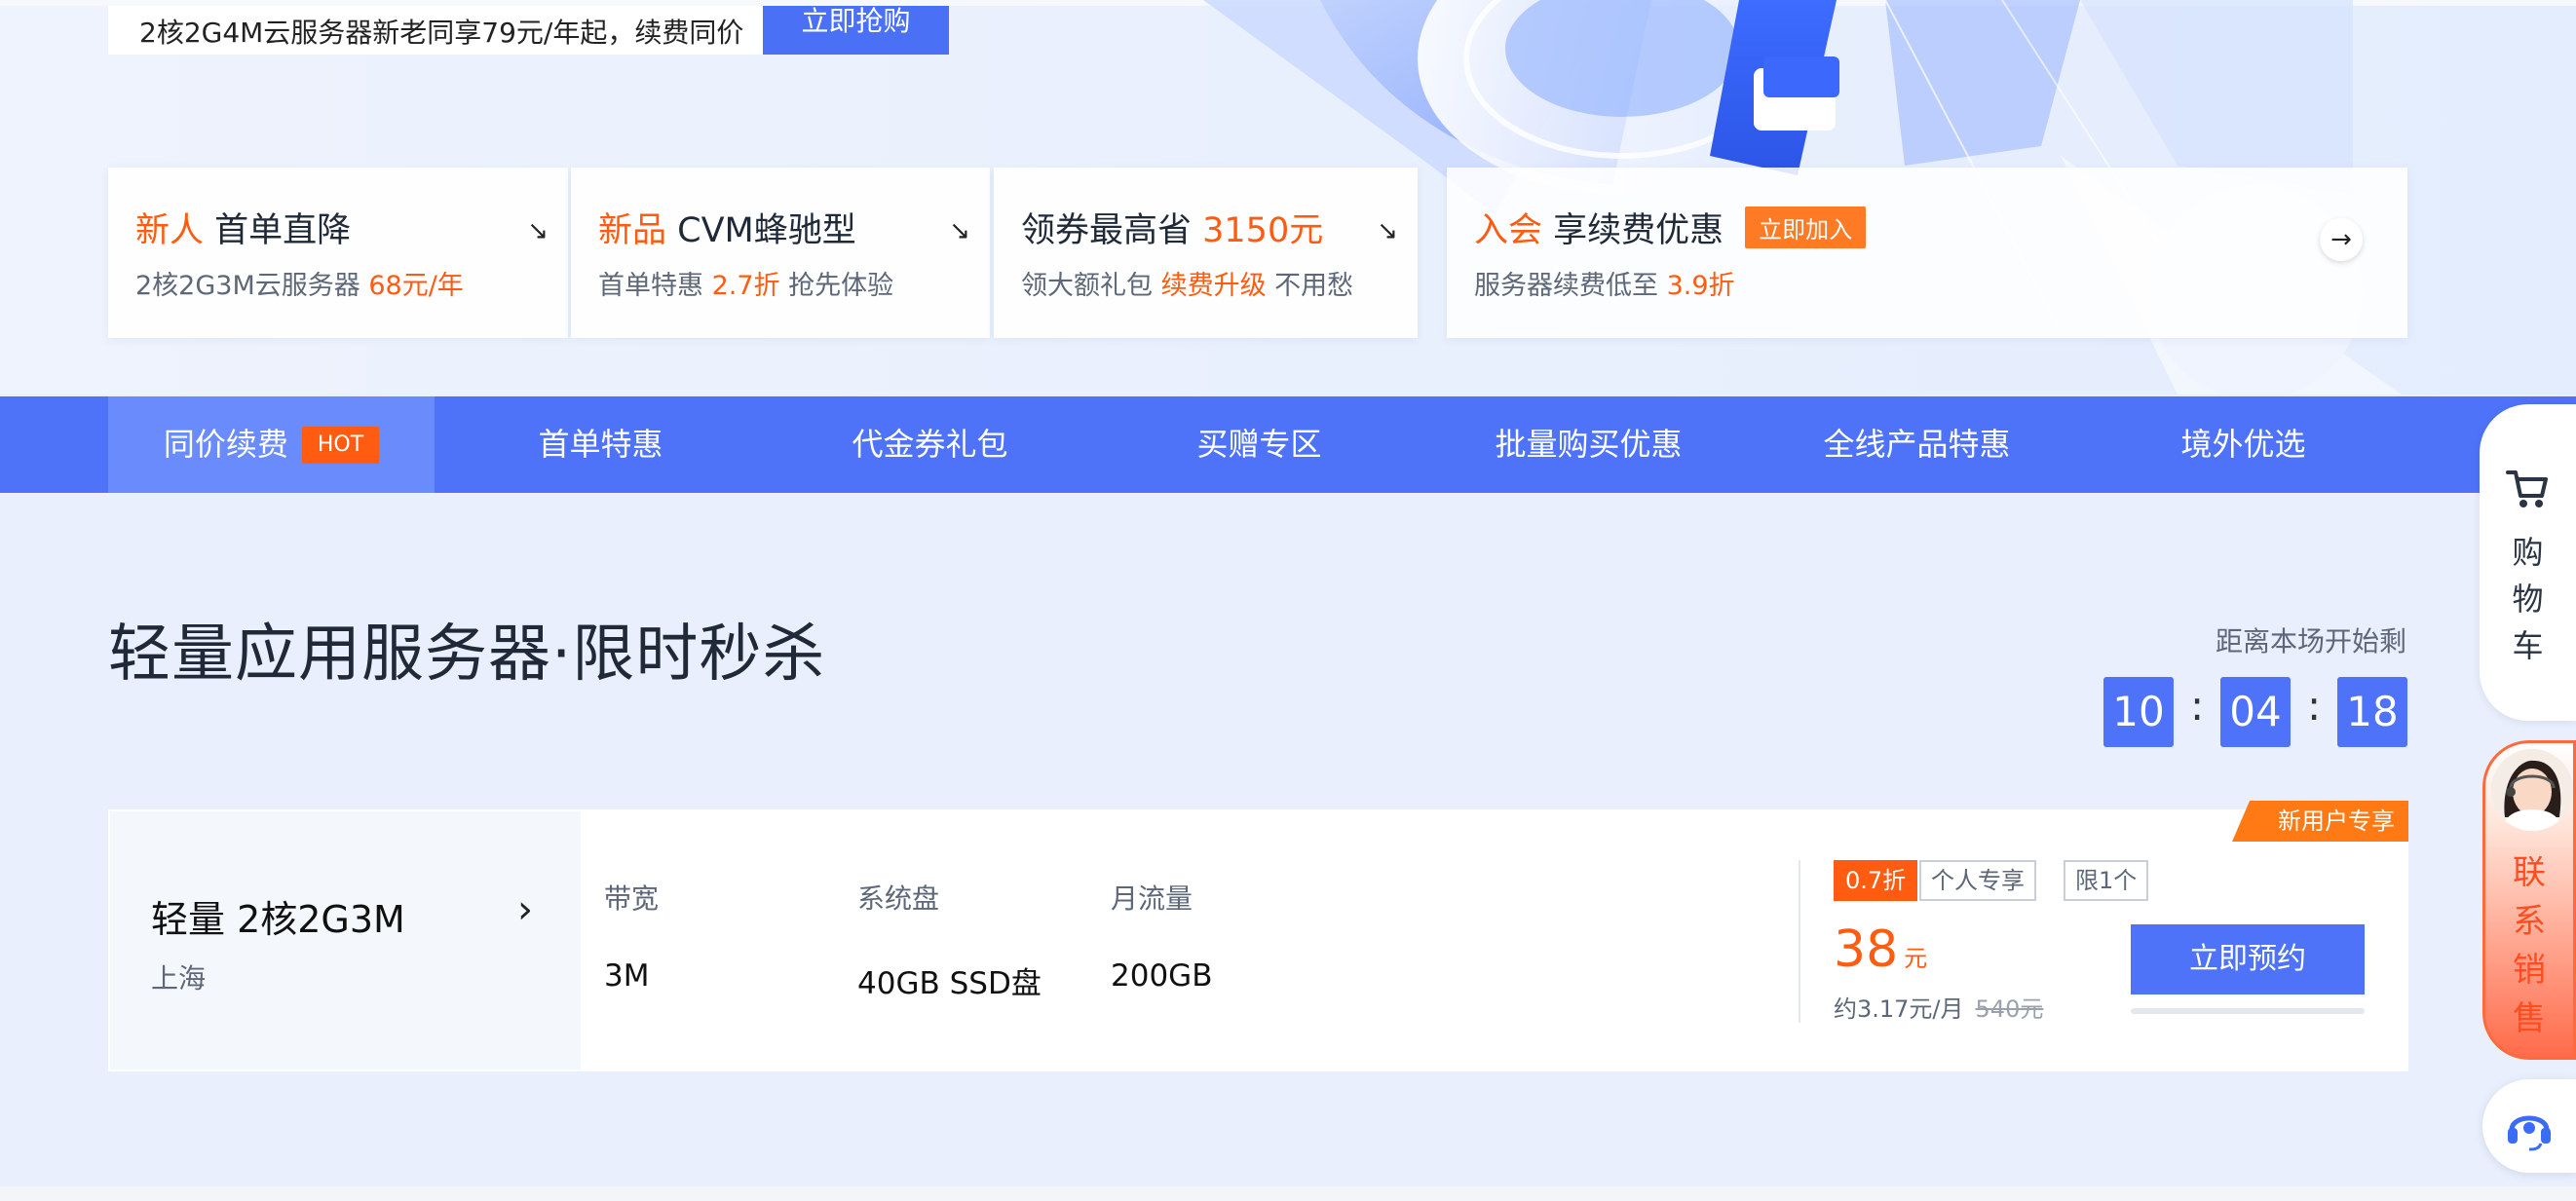 The image size is (2576, 1201). I want to click on original-price: 540元, so click(2009, 1009).